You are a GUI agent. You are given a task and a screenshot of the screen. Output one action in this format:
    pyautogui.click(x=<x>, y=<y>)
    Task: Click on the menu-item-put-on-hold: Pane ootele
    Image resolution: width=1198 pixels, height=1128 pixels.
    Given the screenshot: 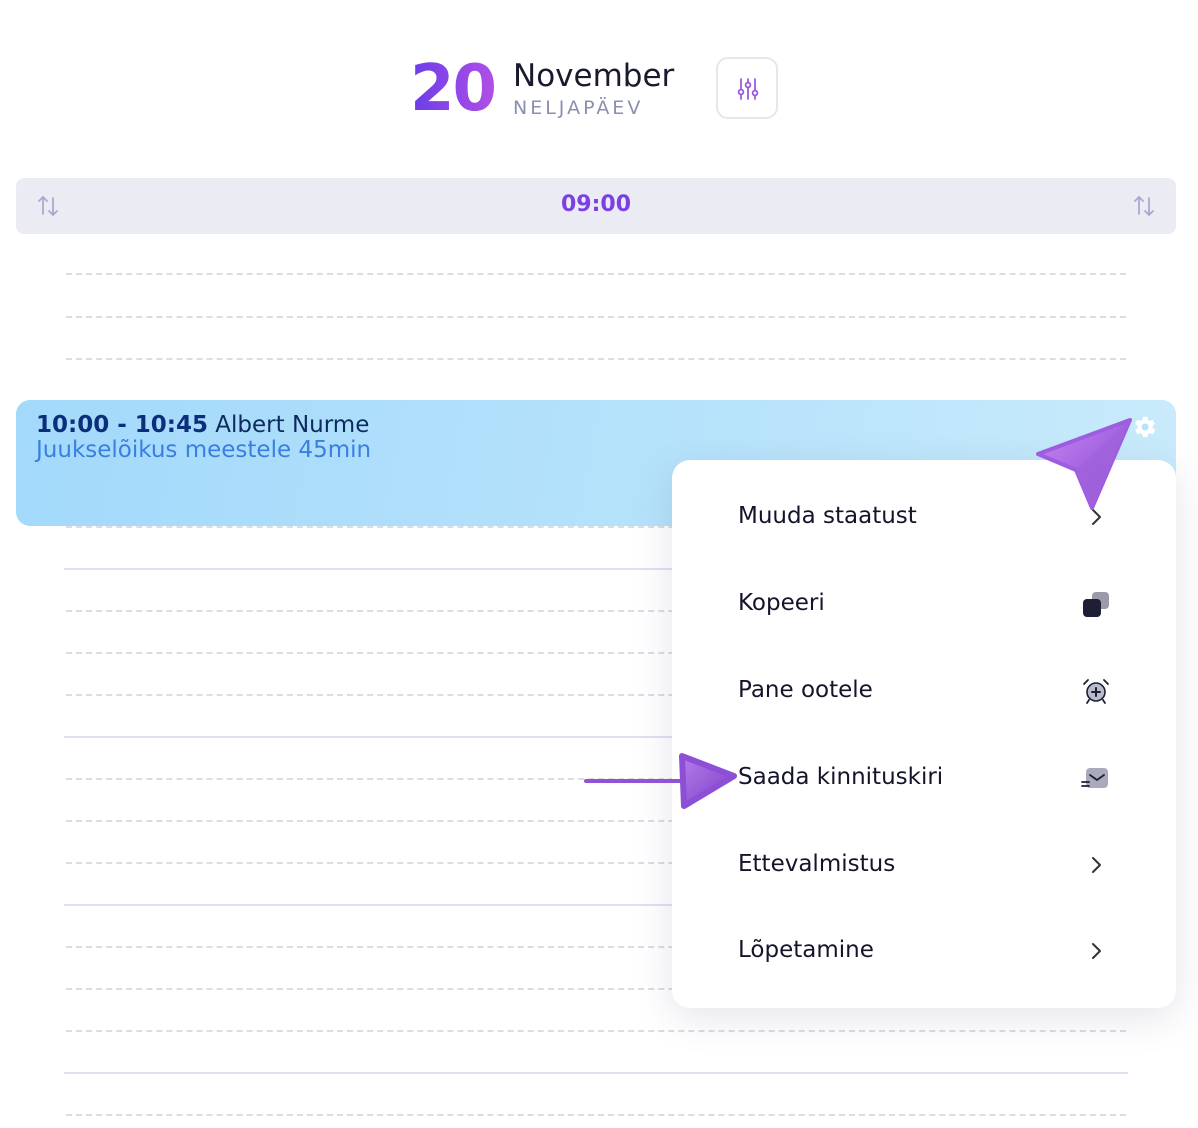 What is the action you would take?
    pyautogui.click(x=924, y=691)
    